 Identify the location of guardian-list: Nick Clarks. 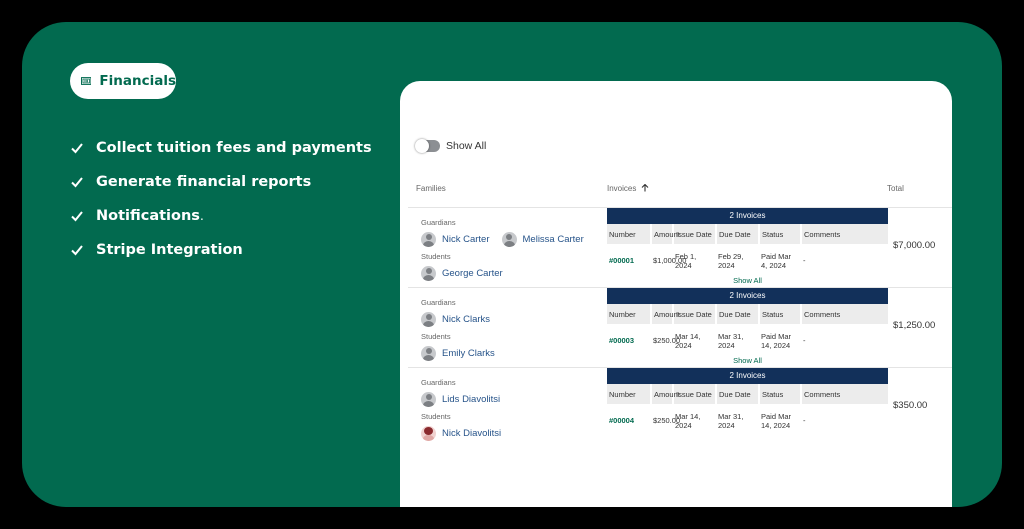
(461, 319).